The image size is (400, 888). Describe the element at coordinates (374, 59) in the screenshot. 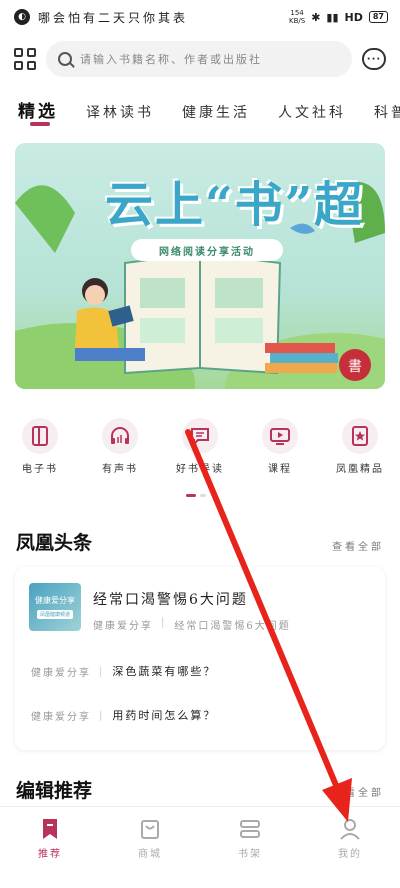

I see `message-icon: ···` at that location.